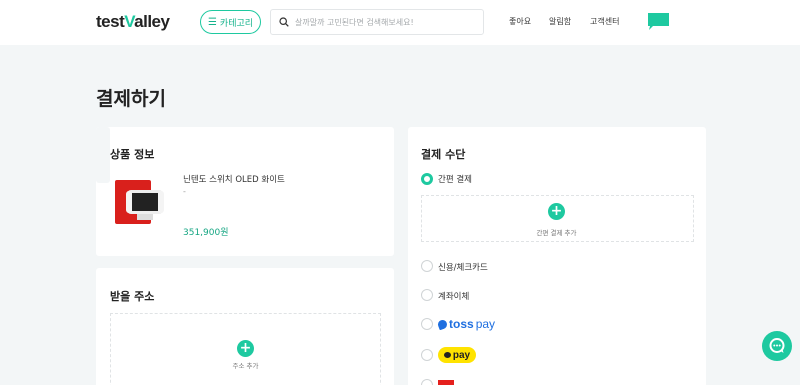 The image size is (800, 385). Describe the element at coordinates (132, 296) in the screenshot. I see `shipping-address-title: 받을 주소` at that location.